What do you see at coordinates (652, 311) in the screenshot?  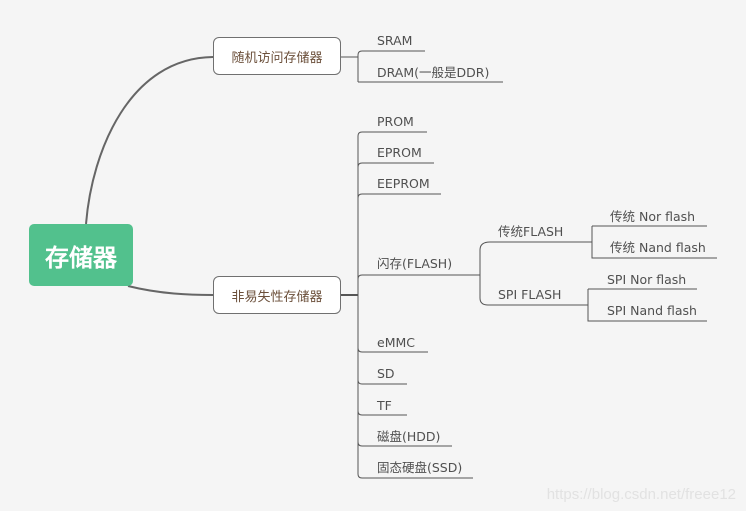 I see `leaf-node-spi-nand: SPI Nand flash` at bounding box center [652, 311].